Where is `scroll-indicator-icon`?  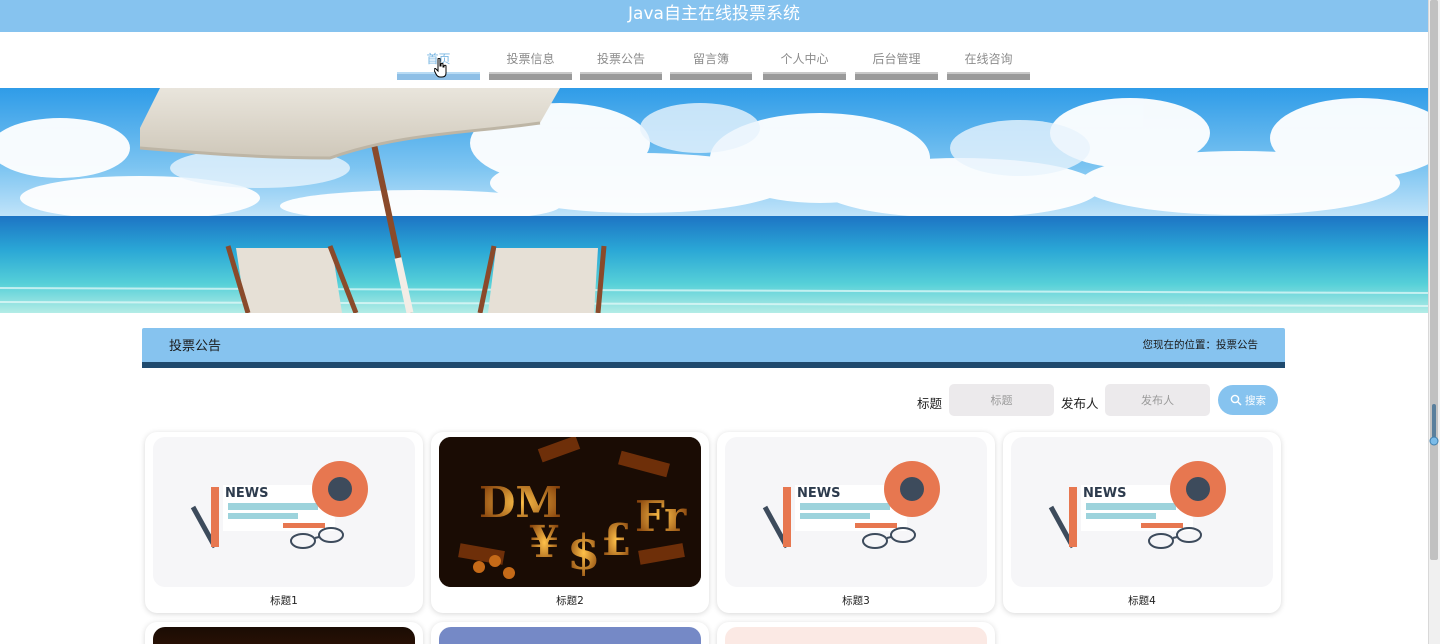 scroll-indicator-icon is located at coordinates (1434, 425).